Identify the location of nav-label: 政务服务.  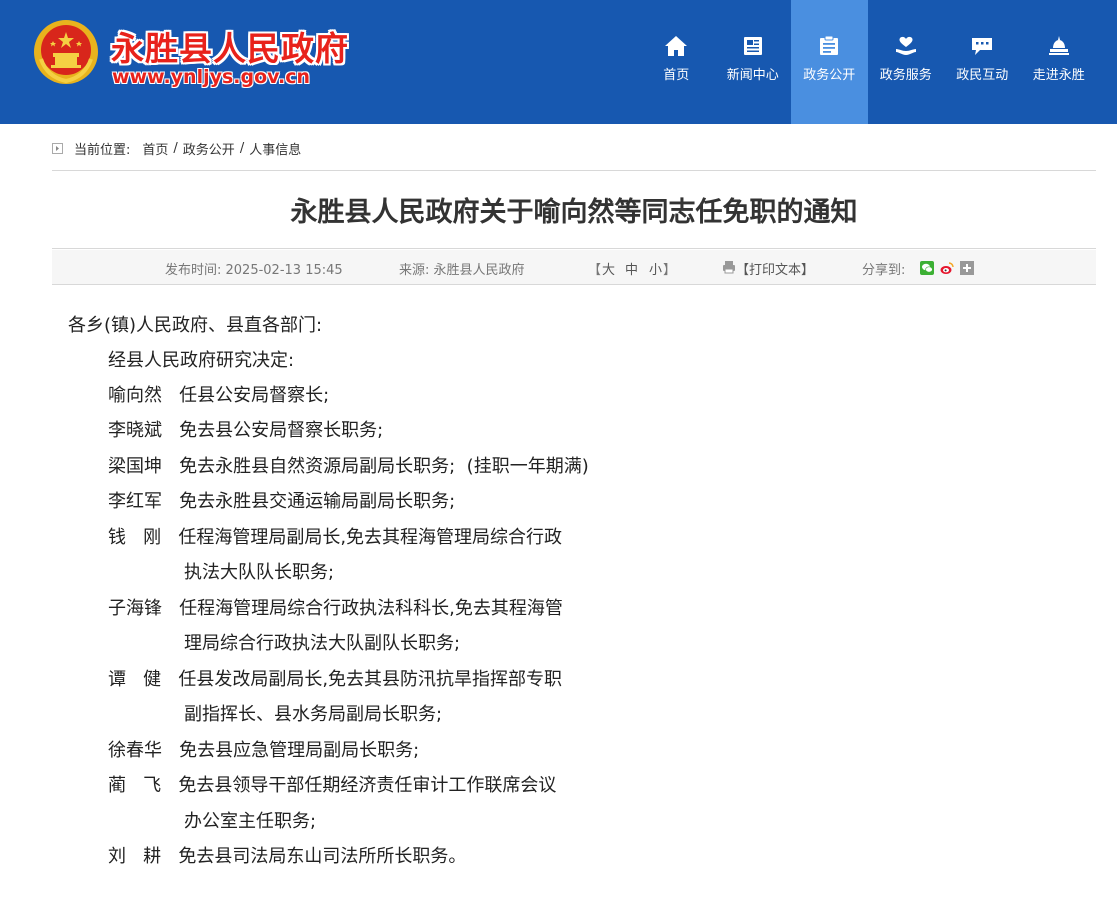
(905, 75).